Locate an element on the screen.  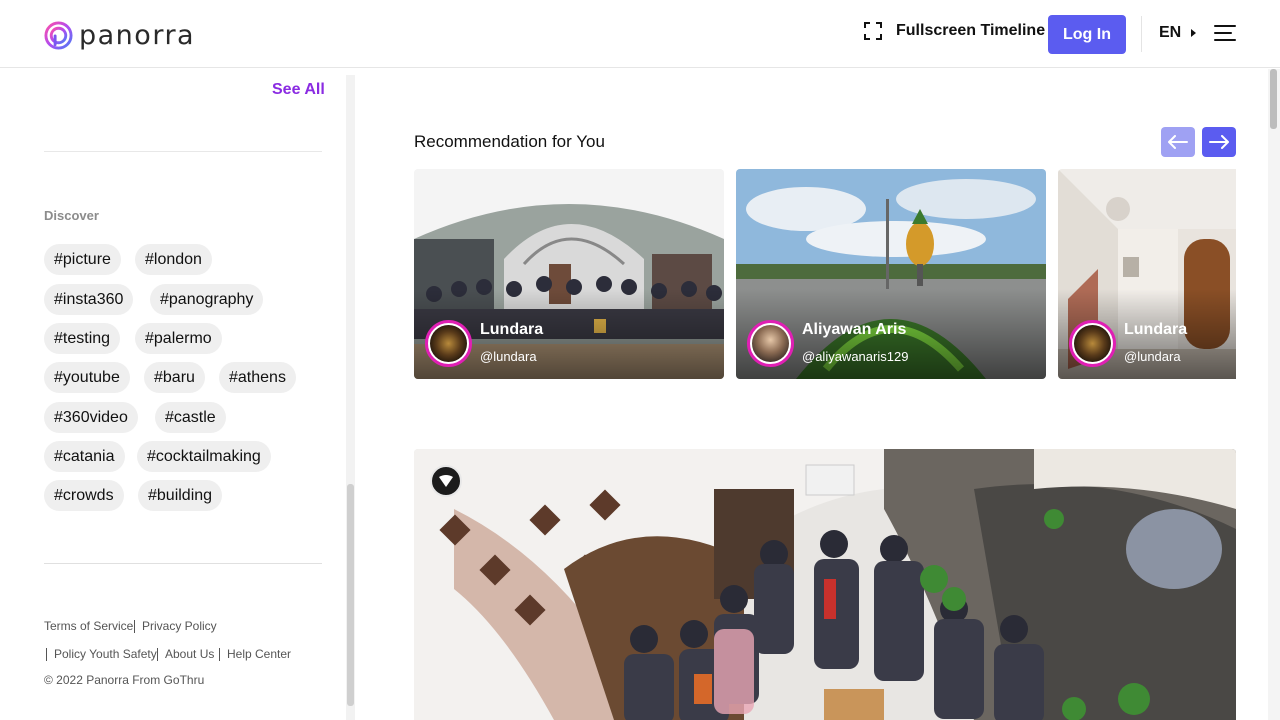
compass-icon is located at coordinates (446, 481).